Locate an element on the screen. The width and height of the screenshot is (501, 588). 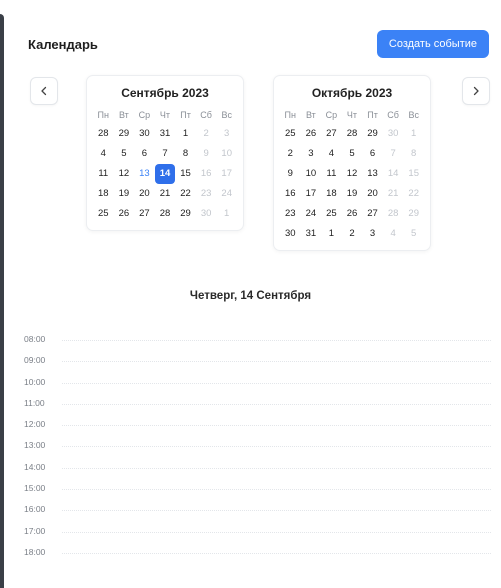
next-month-button is located at coordinates (476, 91).